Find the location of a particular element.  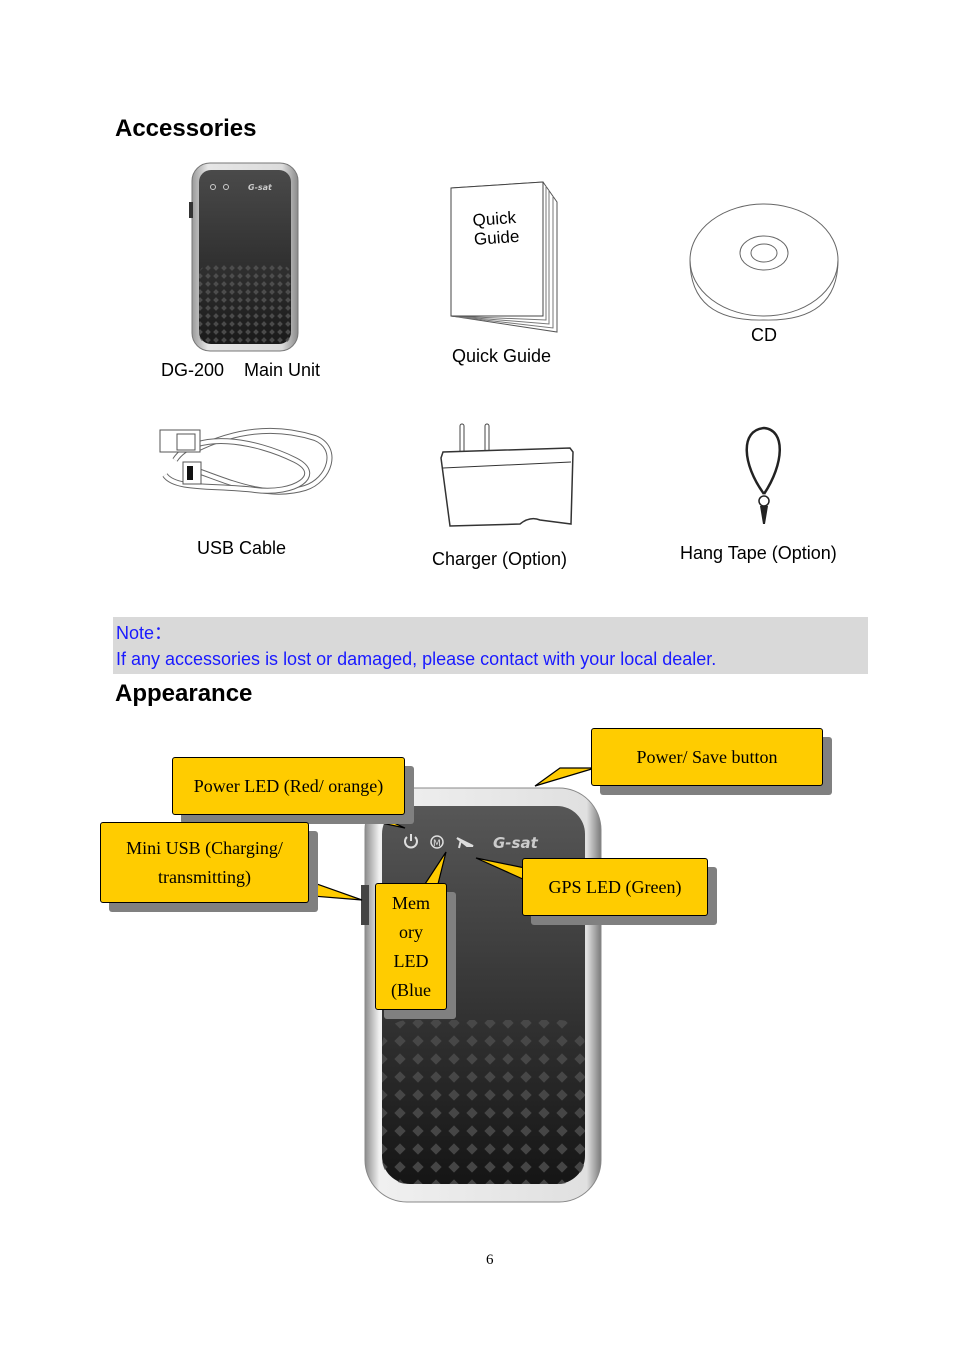

callout-mini-usb-line: Mini USB (Charging/ is located at coordinates (204, 847).